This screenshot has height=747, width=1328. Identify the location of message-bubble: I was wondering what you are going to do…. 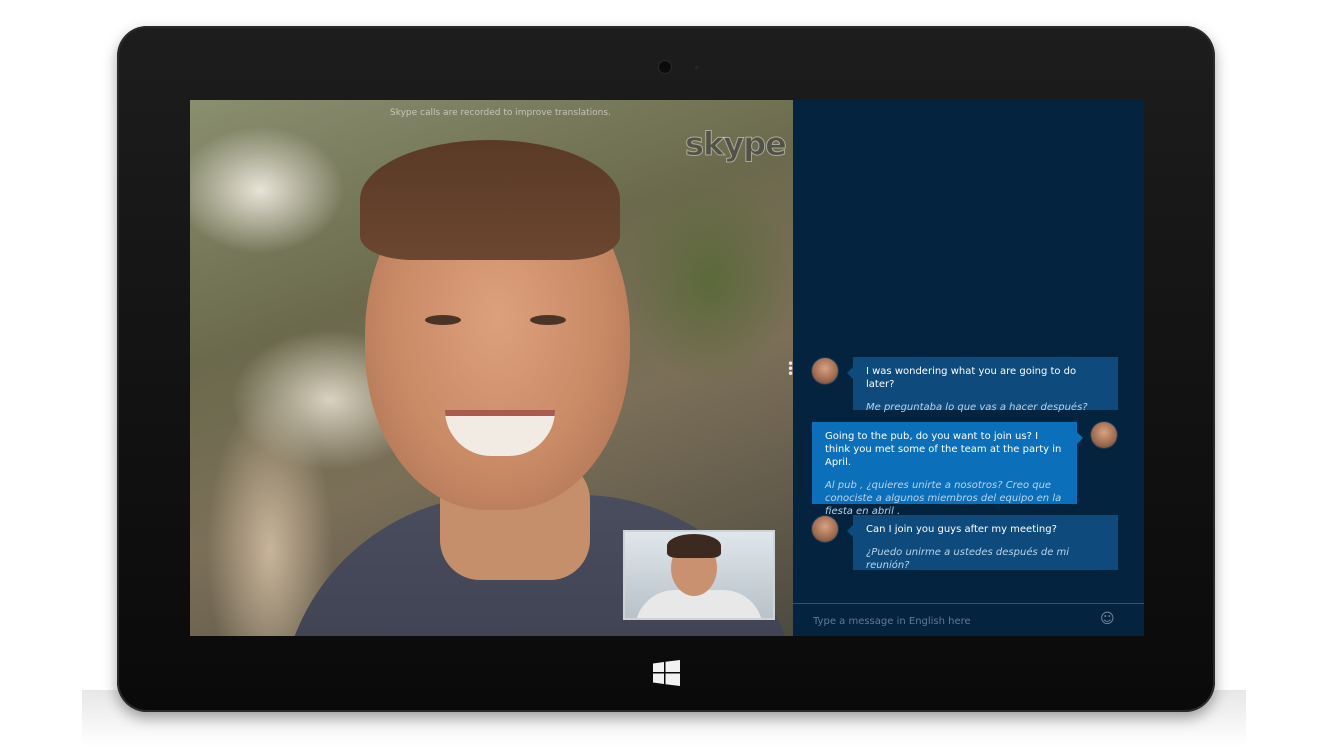
(982, 385).